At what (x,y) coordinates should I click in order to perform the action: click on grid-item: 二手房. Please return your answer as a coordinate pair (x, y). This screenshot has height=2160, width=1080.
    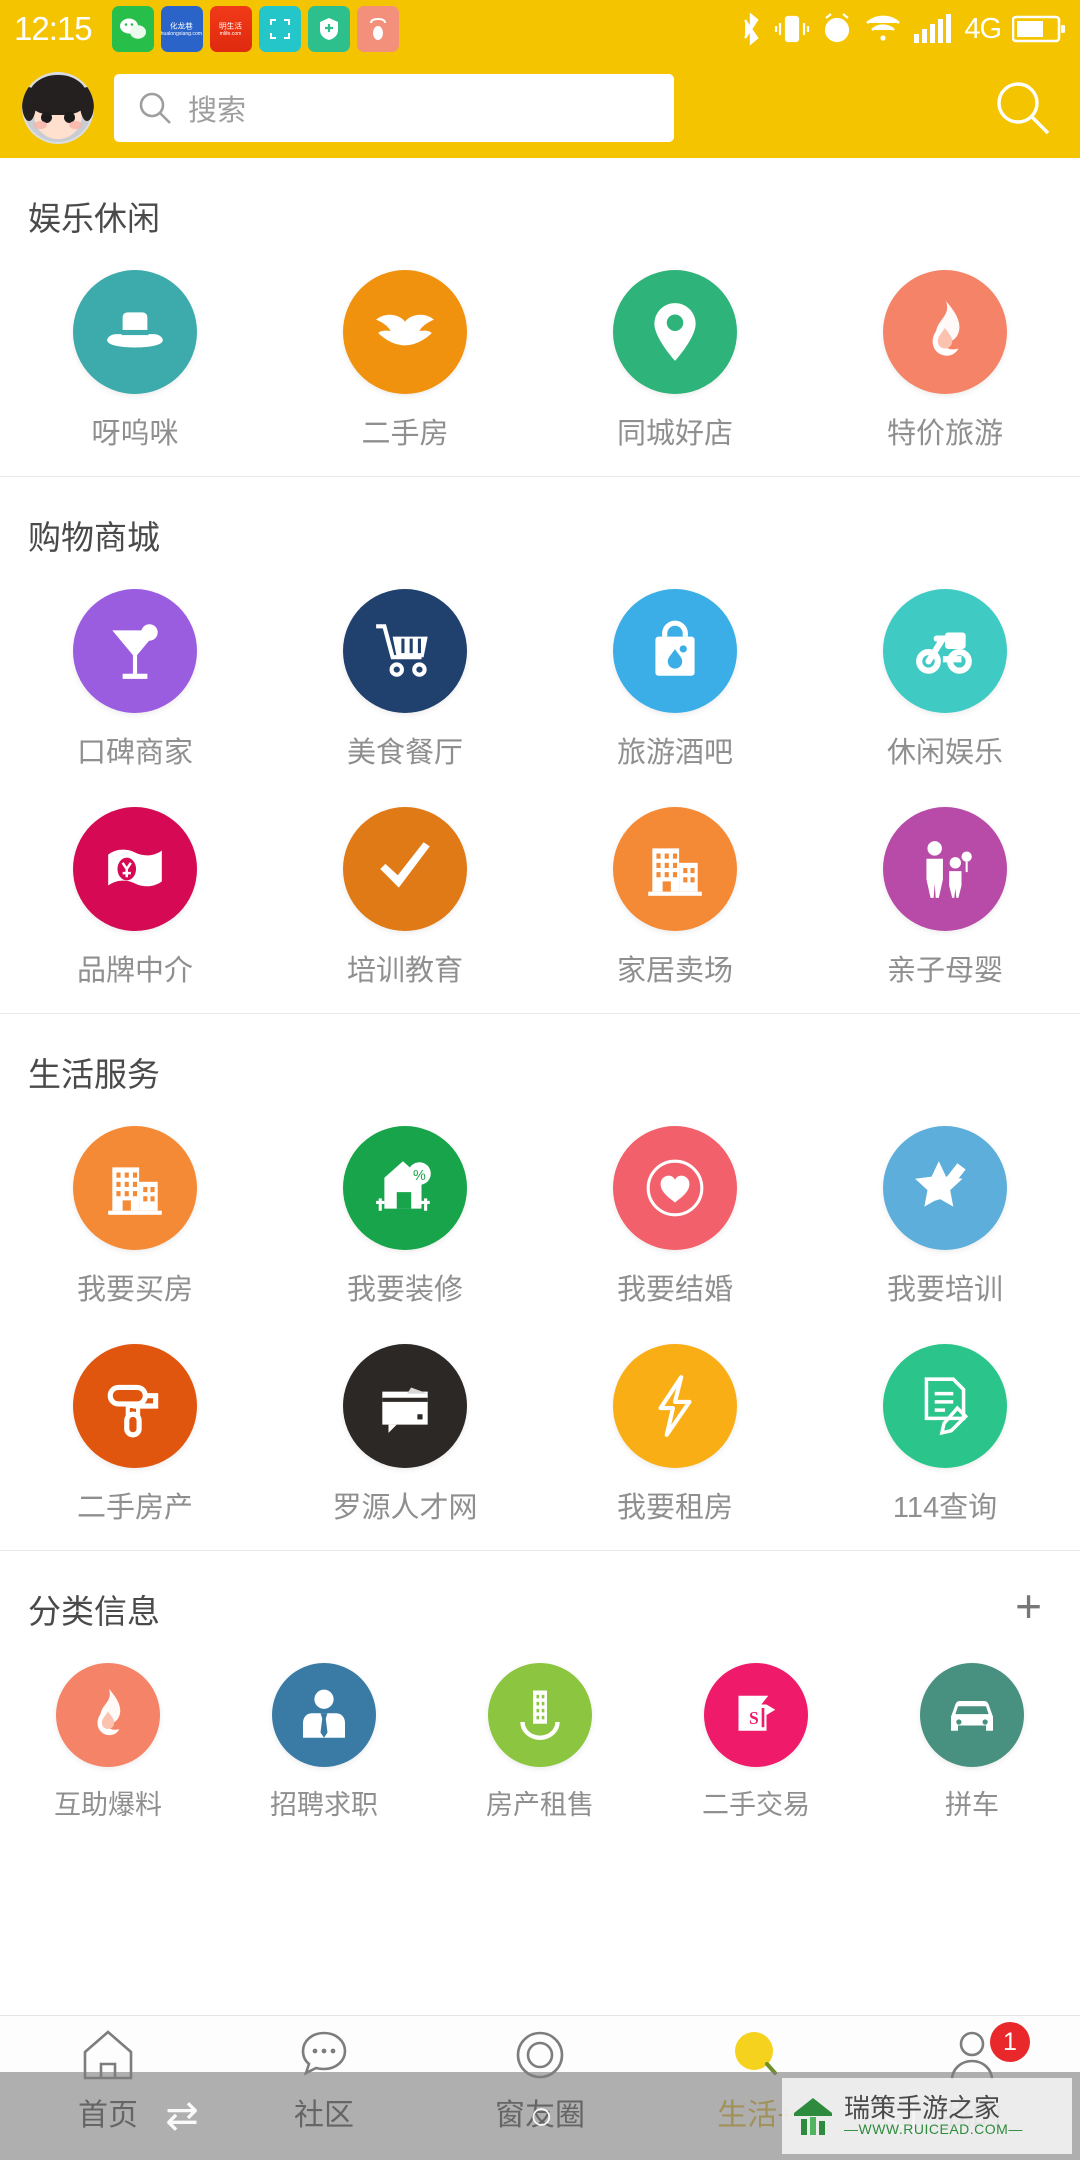
    Looking at the image, I should click on (405, 357).